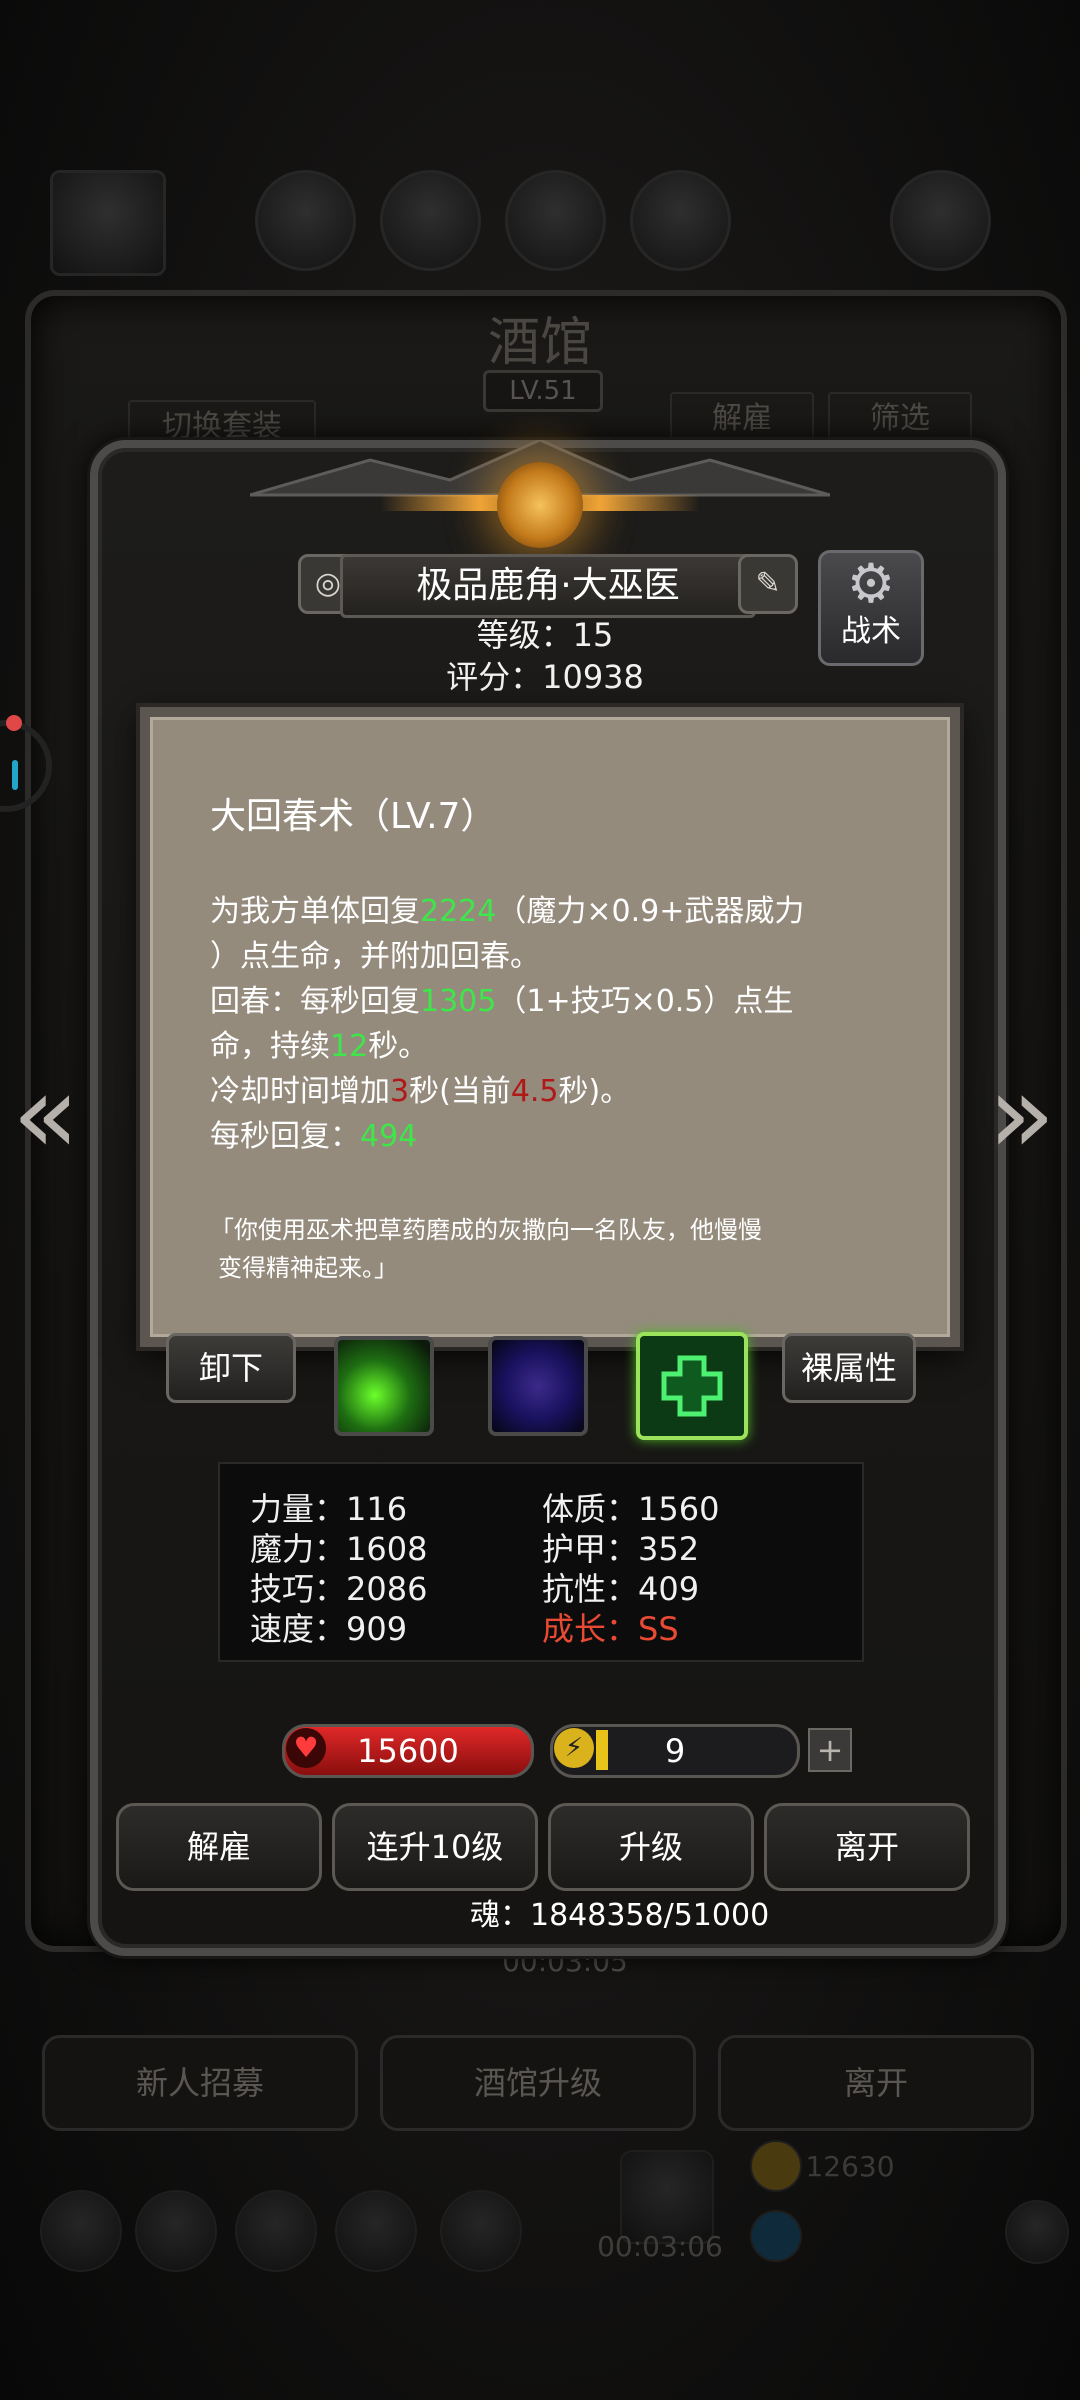 This screenshot has height=2400, width=1080. What do you see at coordinates (602, 1750) in the screenshot?
I see `energy-fill` at bounding box center [602, 1750].